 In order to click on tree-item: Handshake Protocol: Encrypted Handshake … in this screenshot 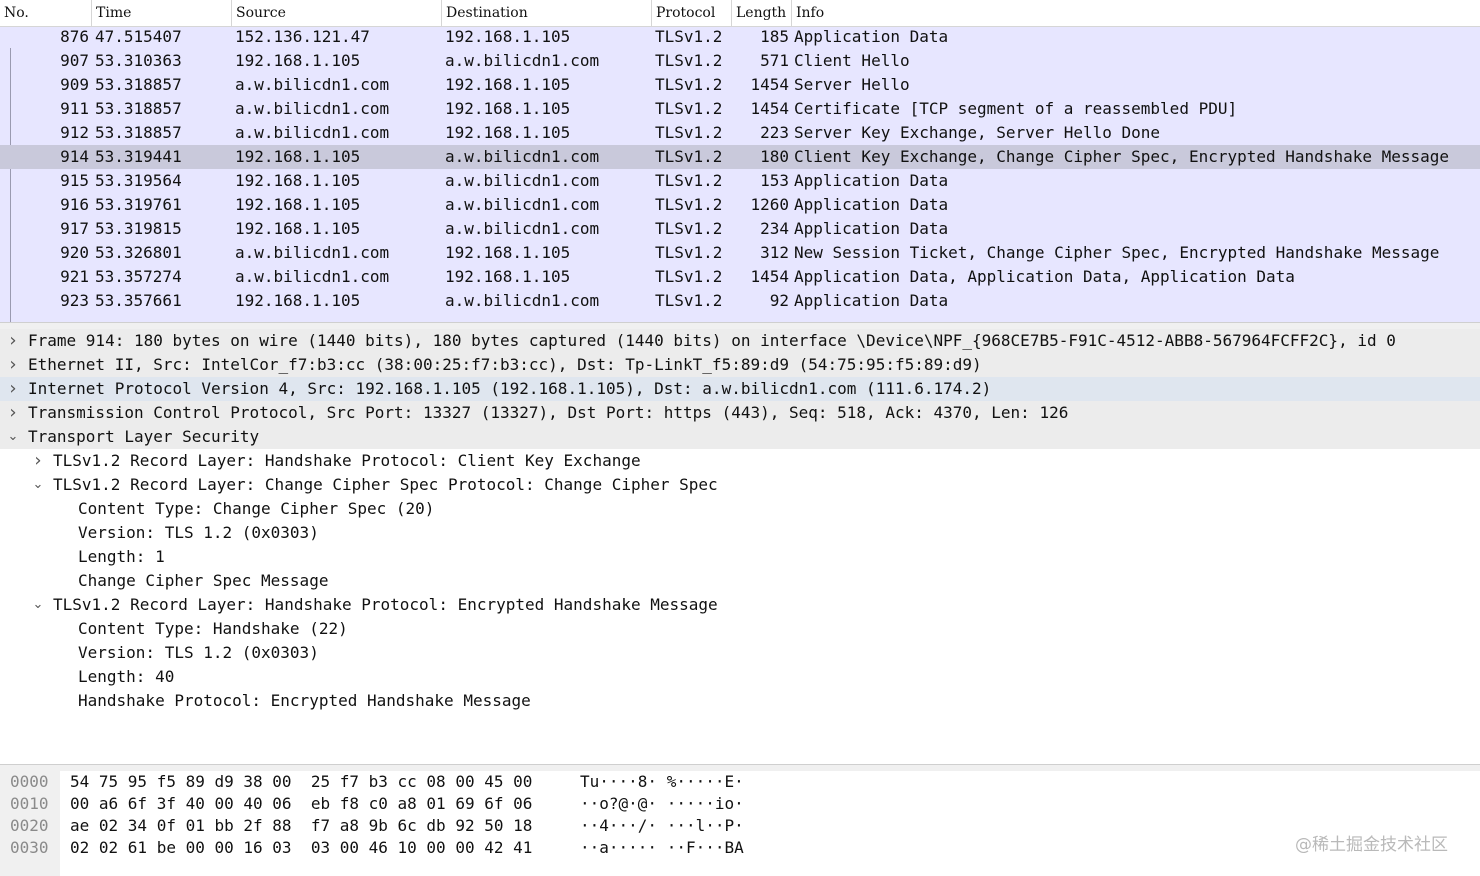, I will do `click(740, 701)`.